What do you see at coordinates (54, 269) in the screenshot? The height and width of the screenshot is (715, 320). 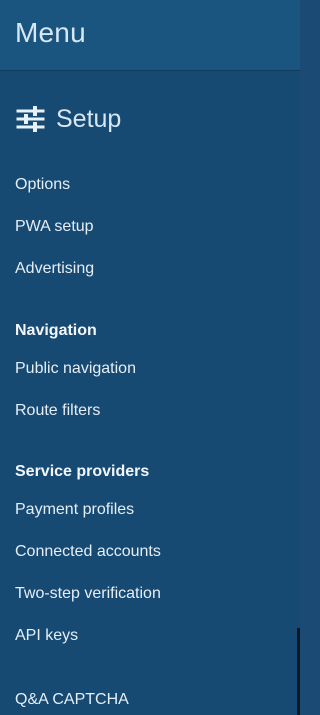 I see `menu-item-advertising: Advertising` at bounding box center [54, 269].